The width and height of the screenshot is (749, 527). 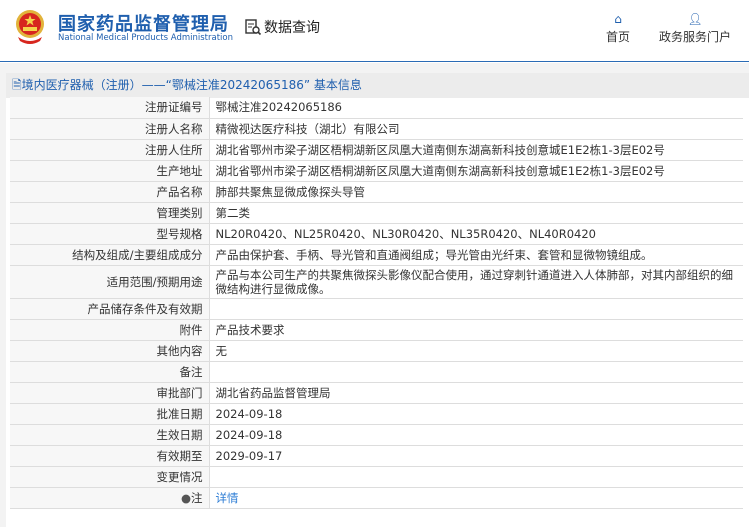 I want to click on field-value: 无, so click(x=476, y=351).